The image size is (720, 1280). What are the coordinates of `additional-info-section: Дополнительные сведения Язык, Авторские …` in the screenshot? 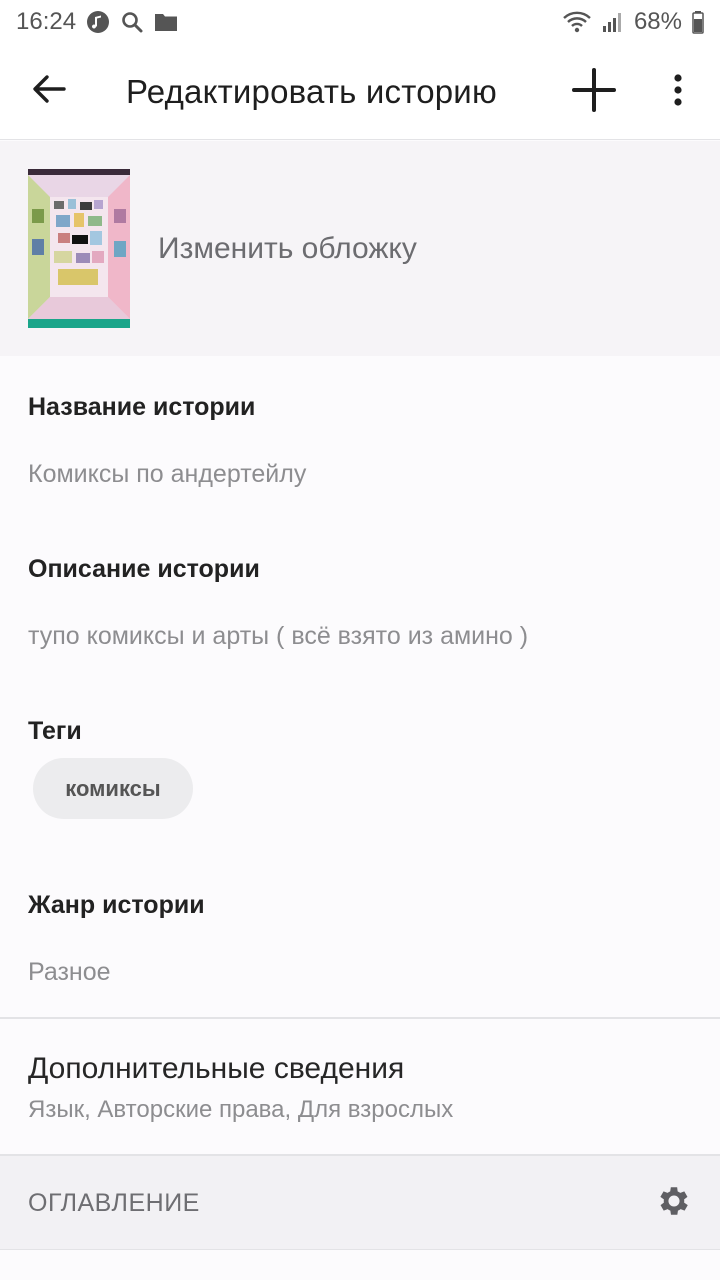 It's located at (360, 1087).